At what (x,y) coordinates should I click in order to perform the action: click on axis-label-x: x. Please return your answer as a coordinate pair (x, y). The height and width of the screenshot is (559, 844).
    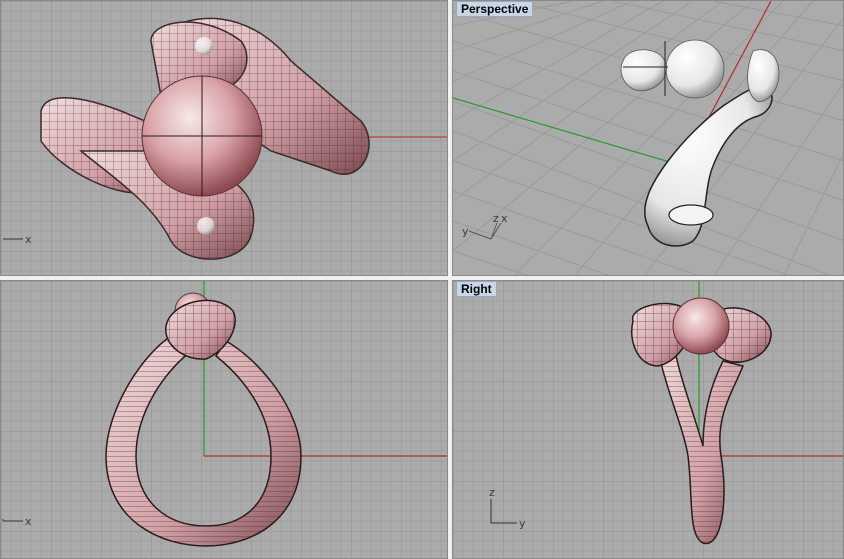
    Looking at the image, I should click on (28, 239).